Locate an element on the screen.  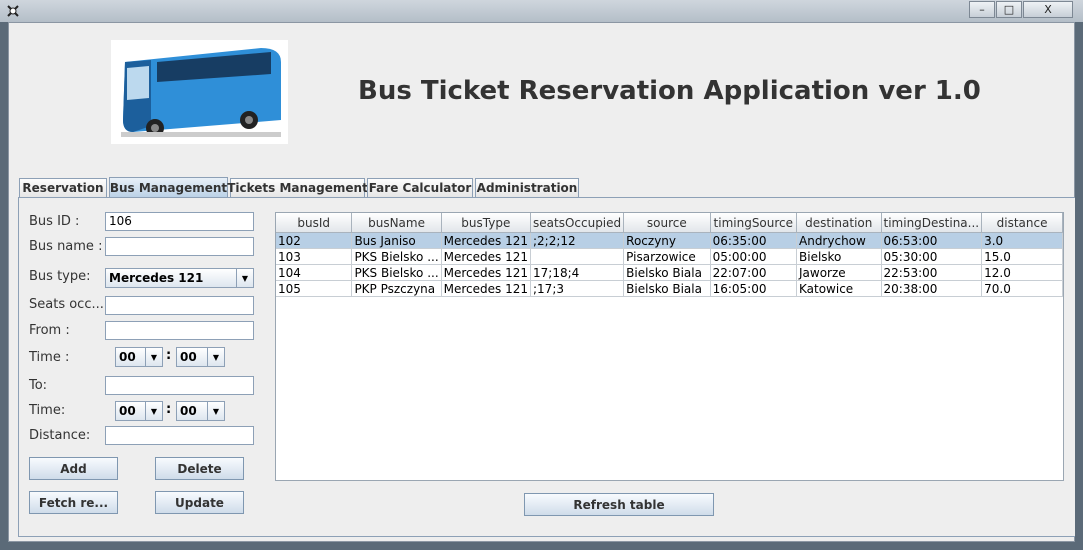
table-cell: Roczyny is located at coordinates (667, 240).